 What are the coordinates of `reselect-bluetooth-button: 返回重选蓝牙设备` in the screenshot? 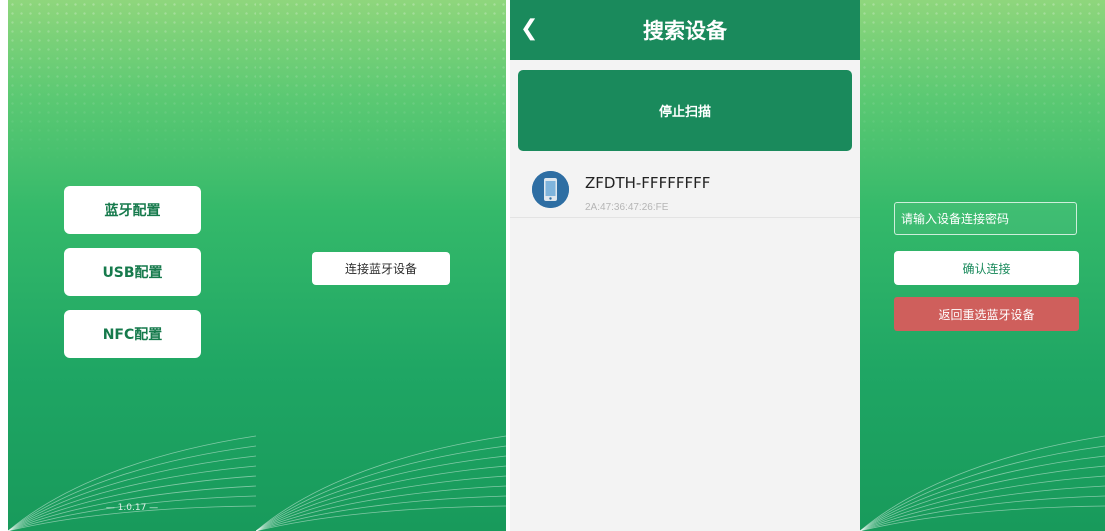 It's located at (986, 314).